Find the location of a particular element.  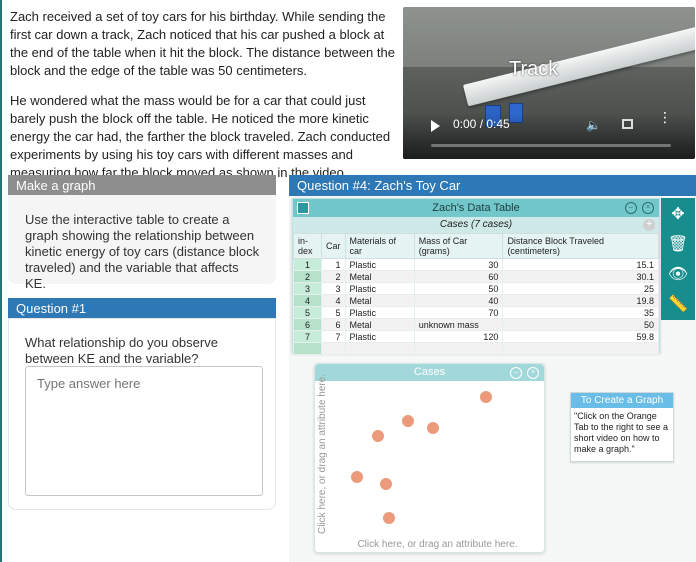

table-row: 1 1 Plastic 30 15.1 is located at coordinates (476, 264).